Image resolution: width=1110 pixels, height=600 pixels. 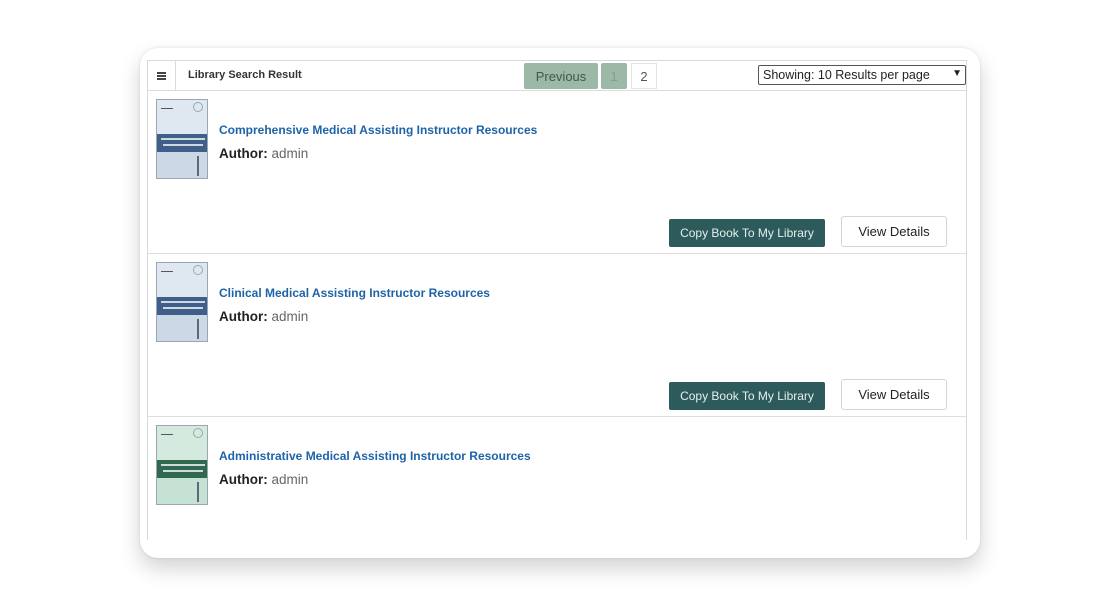 I want to click on results-per-page-select: Showing: 10 Results per page ▼, so click(x=862, y=75).